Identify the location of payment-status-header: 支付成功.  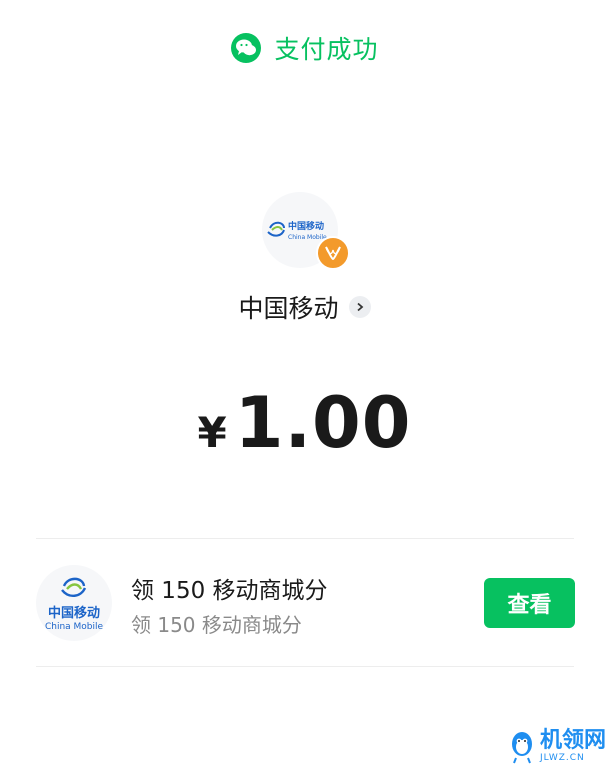
(304, 48).